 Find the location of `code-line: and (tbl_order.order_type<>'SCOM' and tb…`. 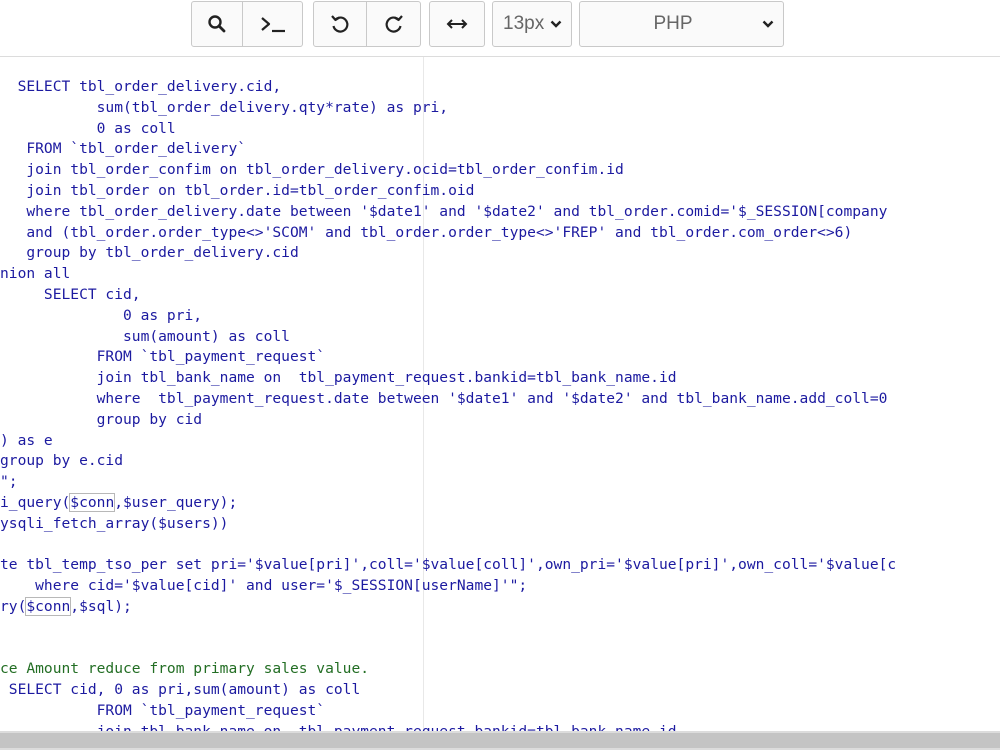

code-line: and (tbl_order.order_type<>'SCOM' and tb… is located at coordinates (426, 232).